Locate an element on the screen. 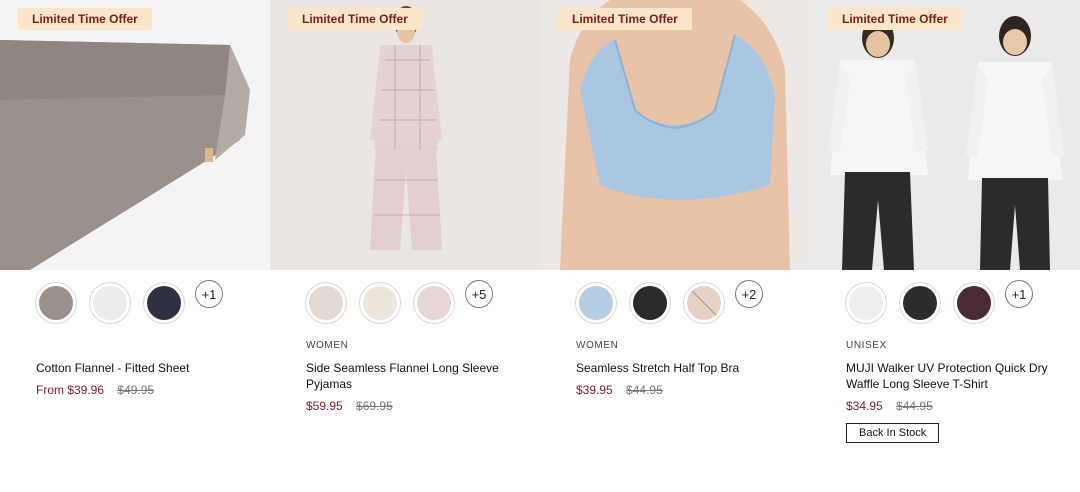 The height and width of the screenshot is (492, 1080). price-row: $34.95 $44.95 is located at coordinates (963, 406).